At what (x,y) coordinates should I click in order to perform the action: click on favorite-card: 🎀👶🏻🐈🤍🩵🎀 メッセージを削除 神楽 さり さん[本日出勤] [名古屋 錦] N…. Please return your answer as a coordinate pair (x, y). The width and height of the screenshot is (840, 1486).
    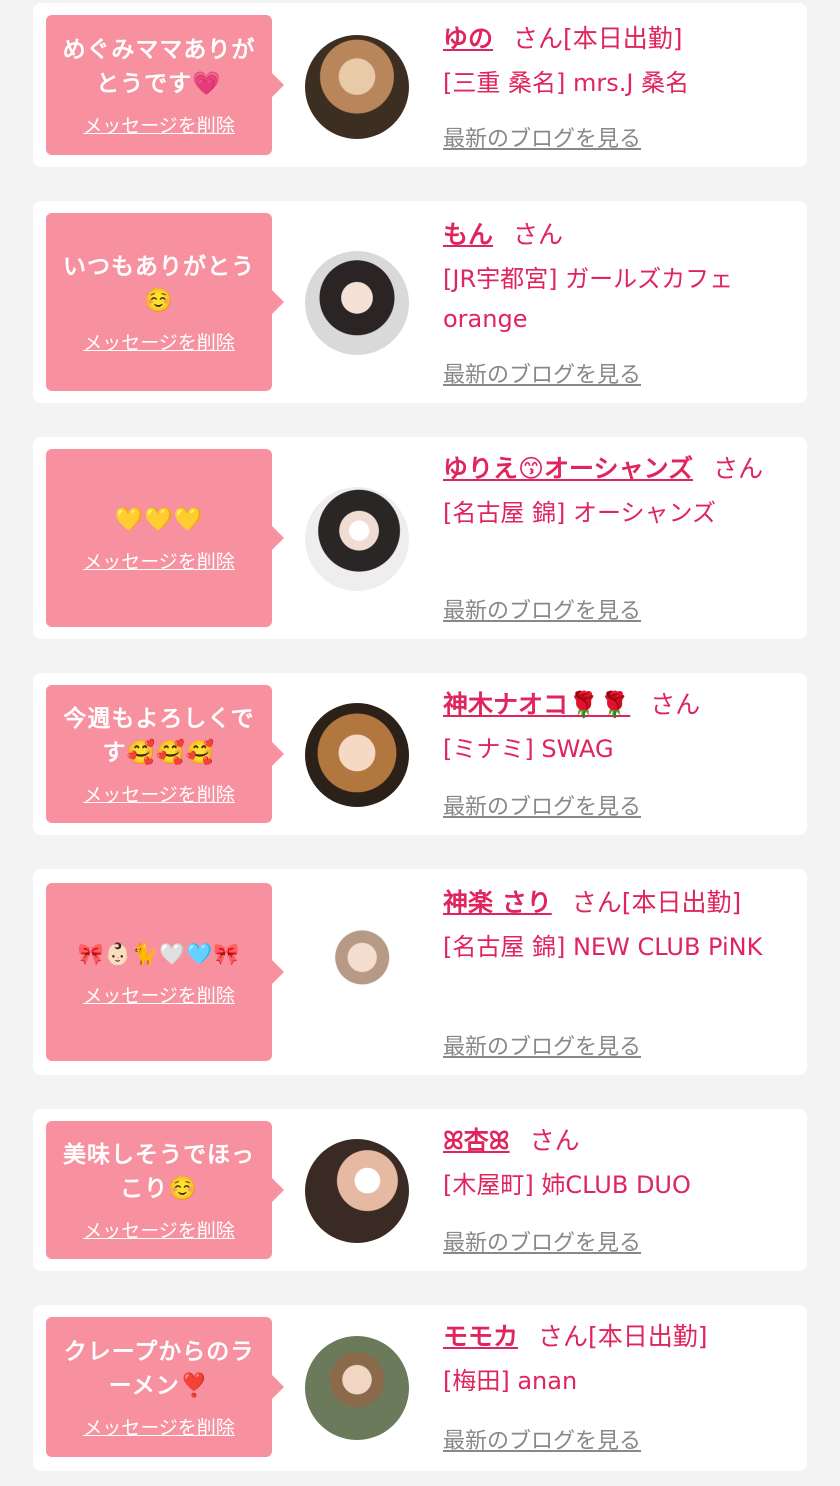
    Looking at the image, I should click on (420, 972).